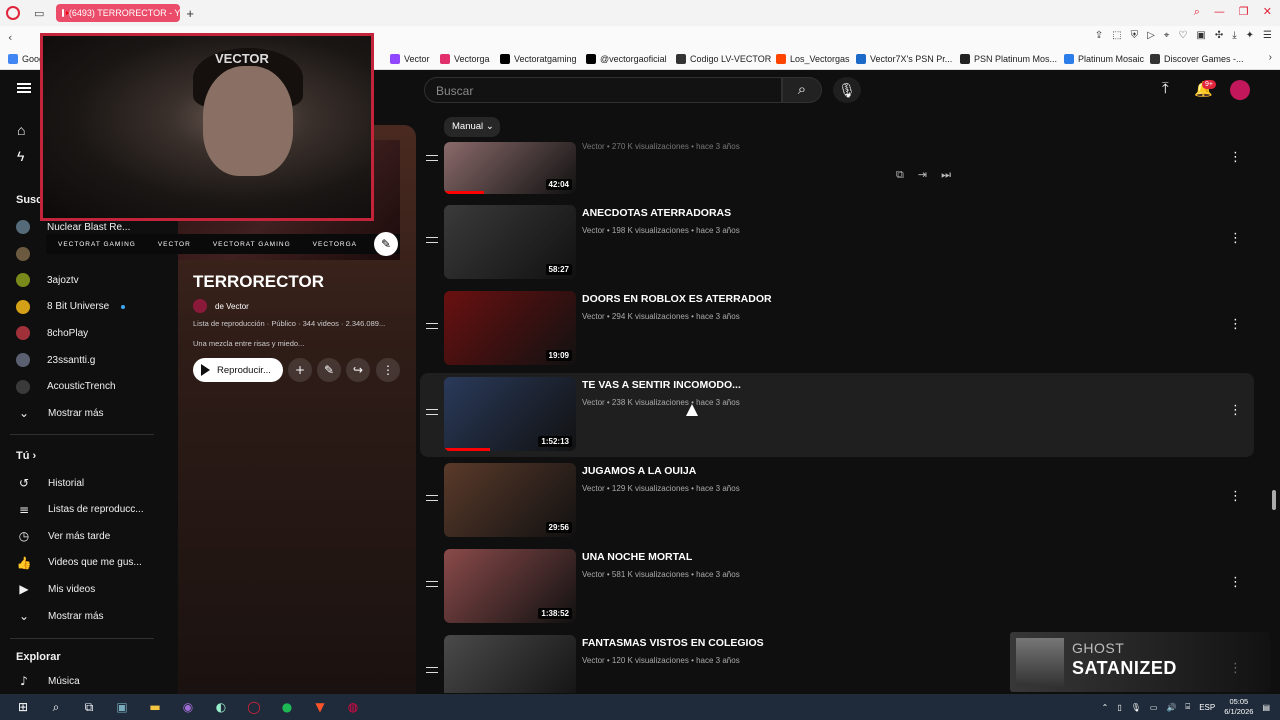 Image resolution: width=1280 pixels, height=720 pixels. What do you see at coordinates (1116, 35) in the screenshot?
I see `snapshot-icon: ⬚` at bounding box center [1116, 35].